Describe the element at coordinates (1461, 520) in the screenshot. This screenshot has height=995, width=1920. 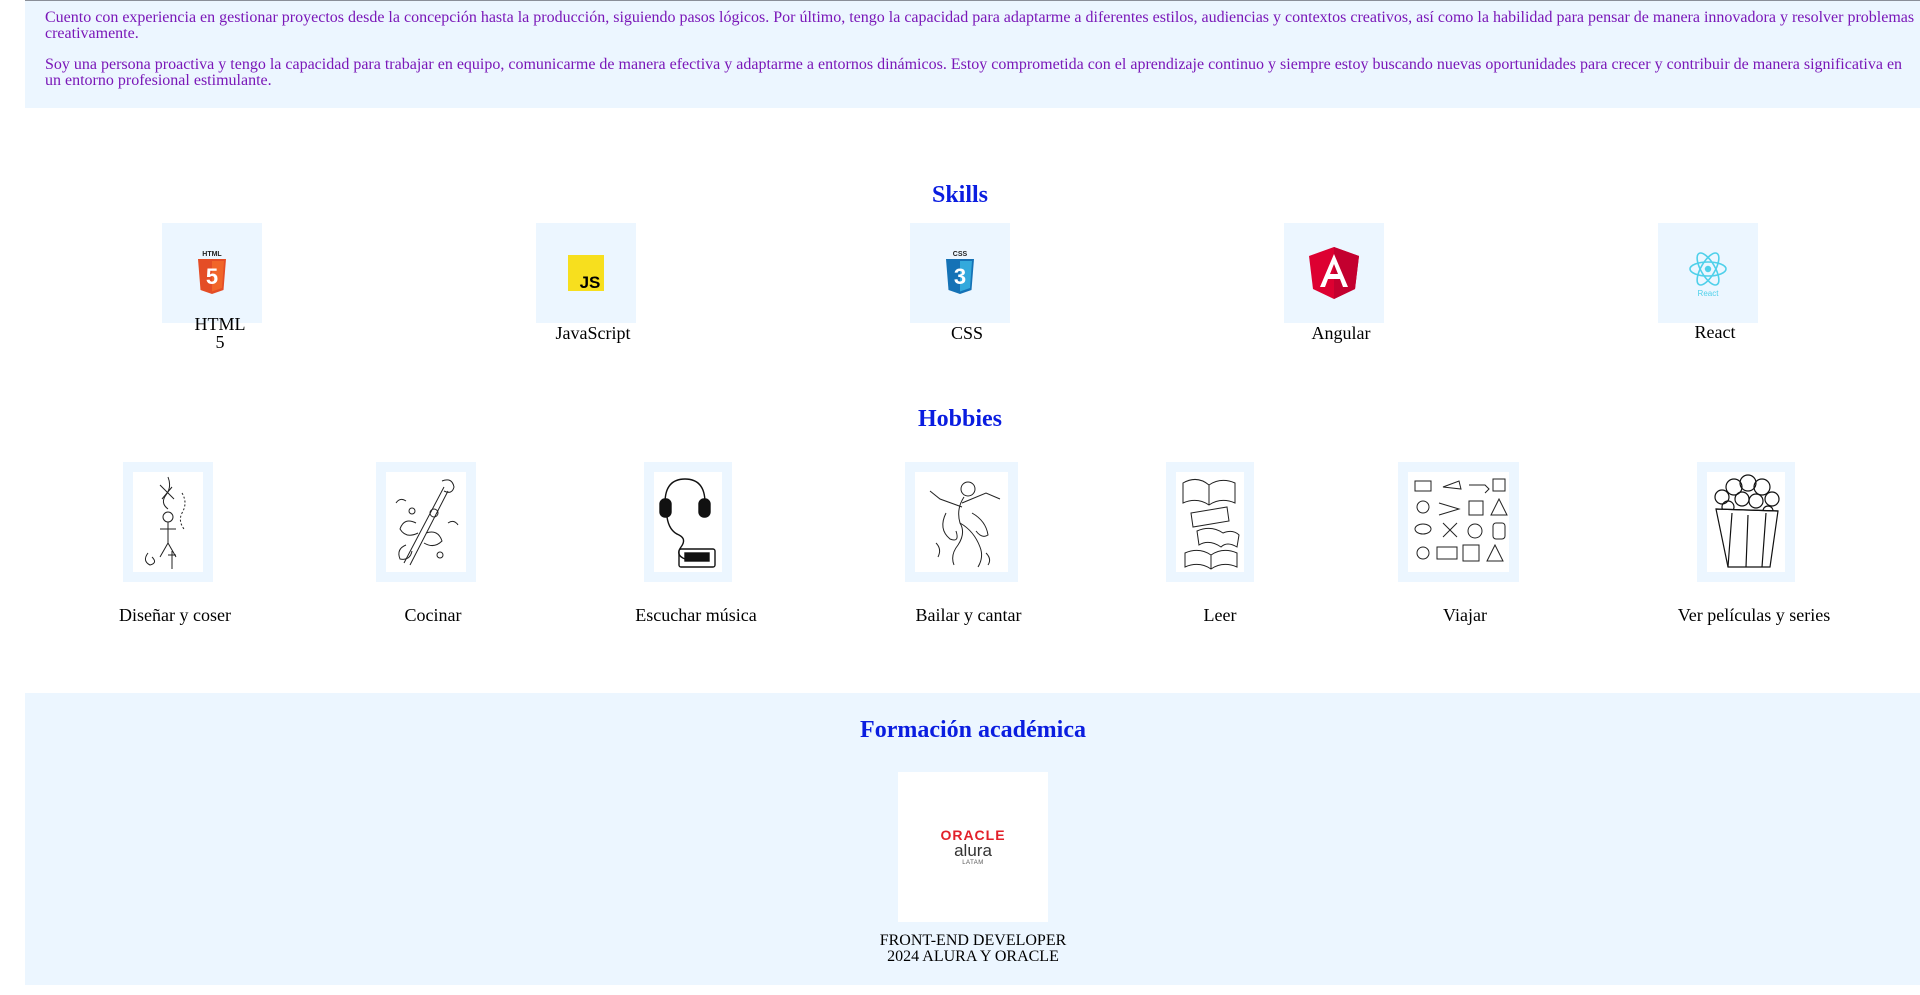
I see `travel-sketch-icon` at that location.